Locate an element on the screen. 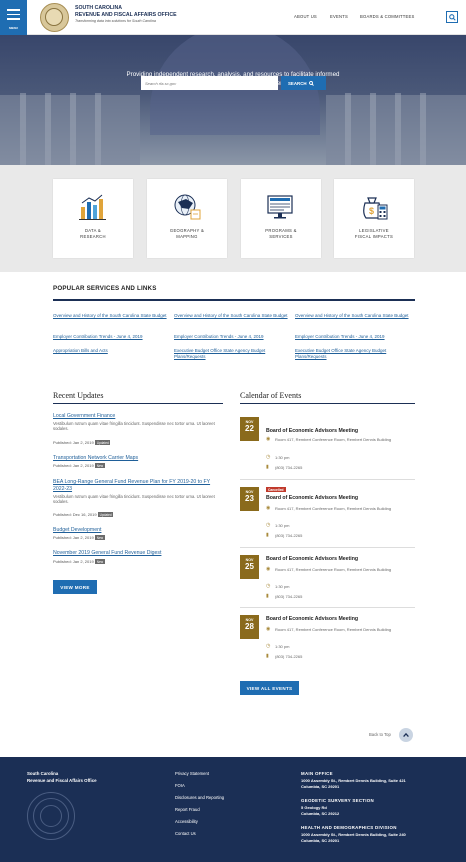  calendar-heading: Calendar of Events is located at coordinates (271, 395).